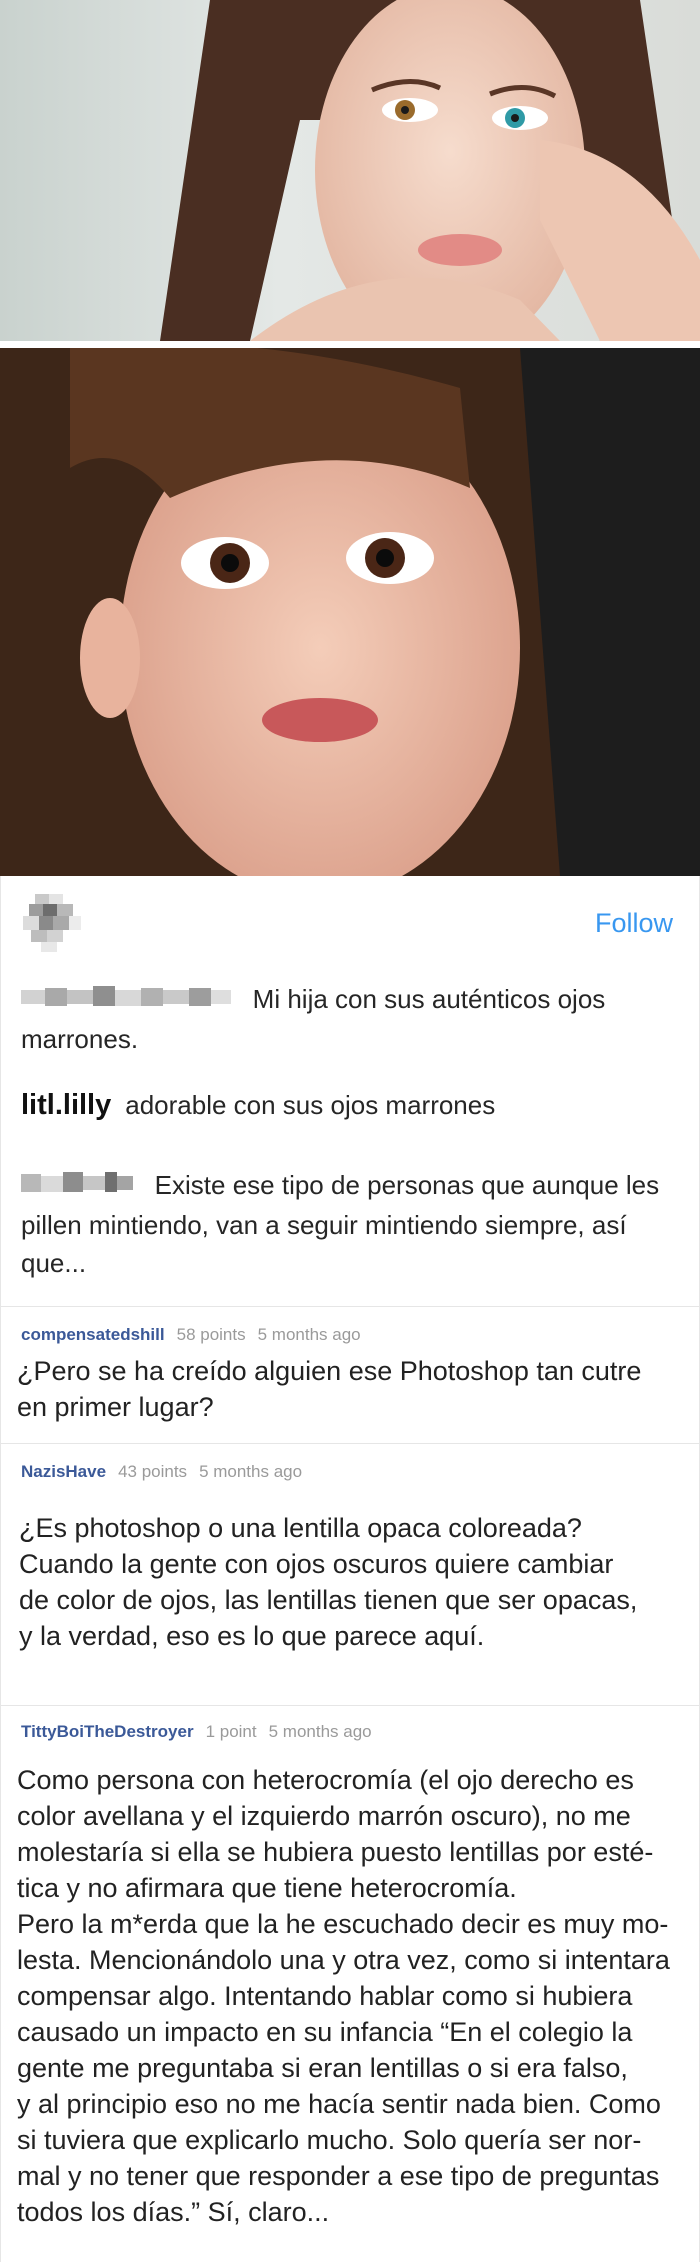 The height and width of the screenshot is (2268, 700). I want to click on pixelated-avatar, so click(52, 923).